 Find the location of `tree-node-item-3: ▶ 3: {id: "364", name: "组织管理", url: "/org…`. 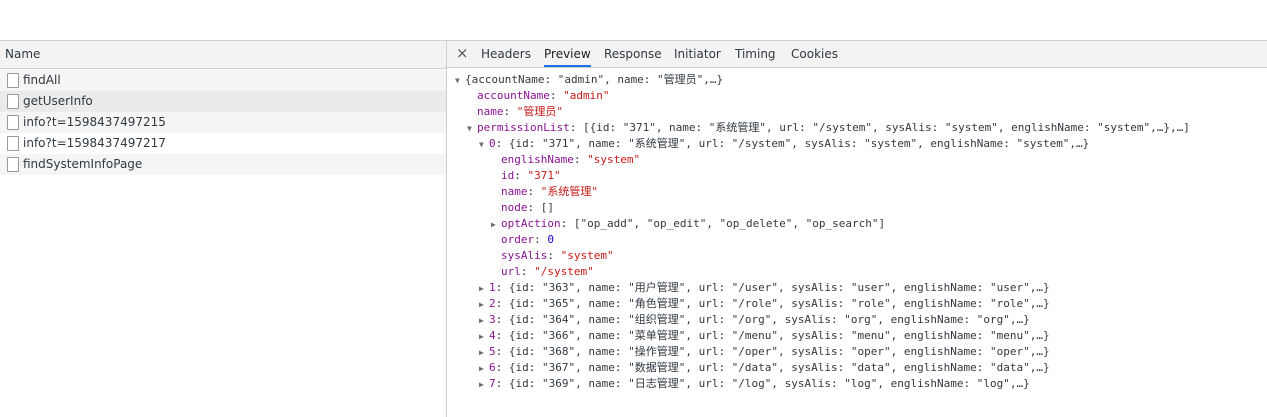

tree-node-item-3: ▶ 3: {id: "364", name: "组织管理", url: "/org… is located at coordinates (754, 320).